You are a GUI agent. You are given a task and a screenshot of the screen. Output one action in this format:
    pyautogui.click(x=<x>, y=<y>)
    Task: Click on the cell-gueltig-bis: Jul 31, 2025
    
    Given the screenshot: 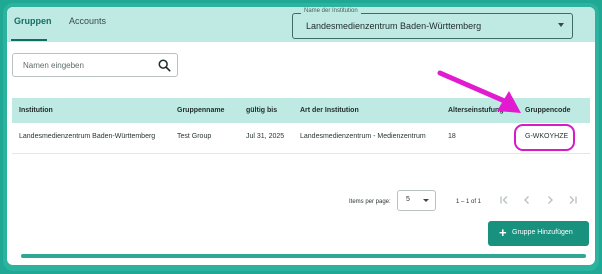 What is the action you would take?
    pyautogui.click(x=265, y=136)
    